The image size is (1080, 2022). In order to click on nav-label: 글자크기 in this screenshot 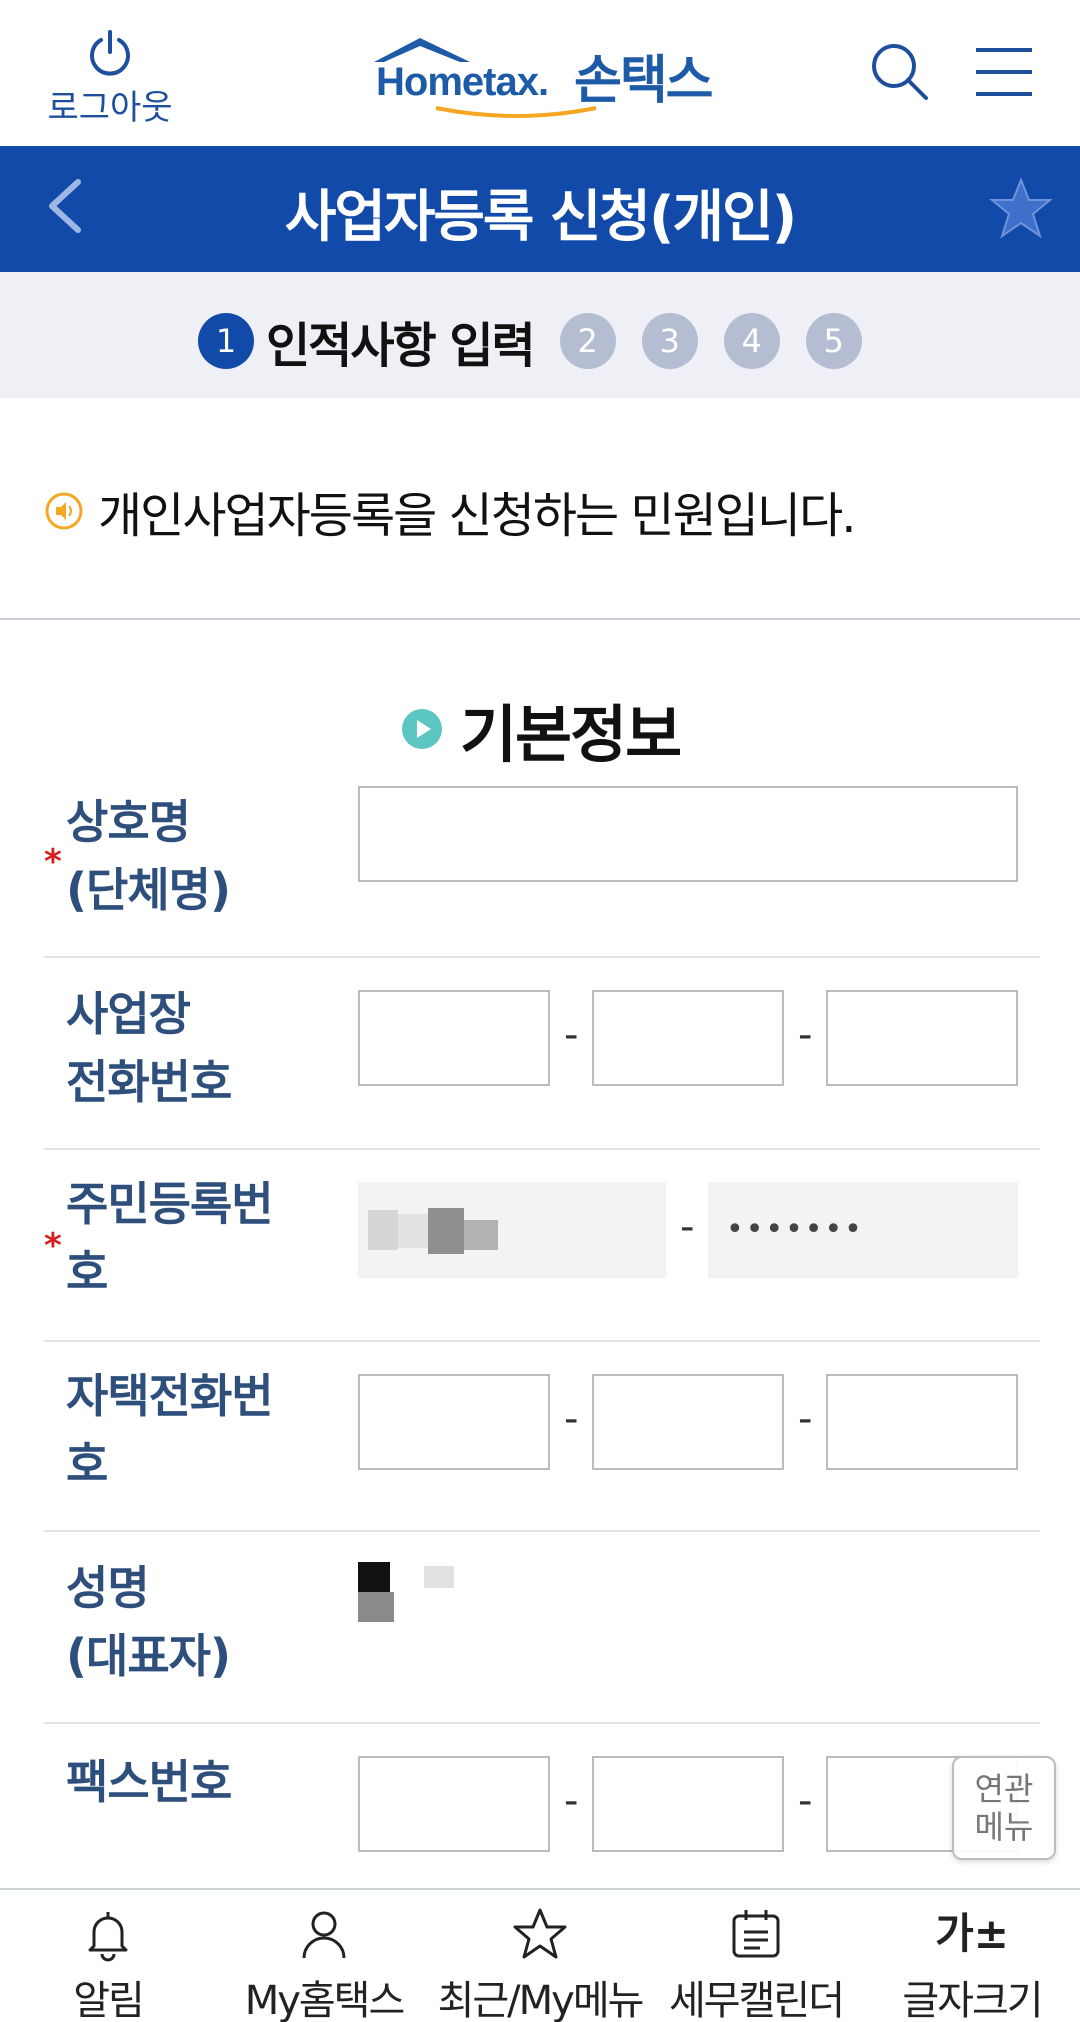, I will do `click(972, 2000)`.